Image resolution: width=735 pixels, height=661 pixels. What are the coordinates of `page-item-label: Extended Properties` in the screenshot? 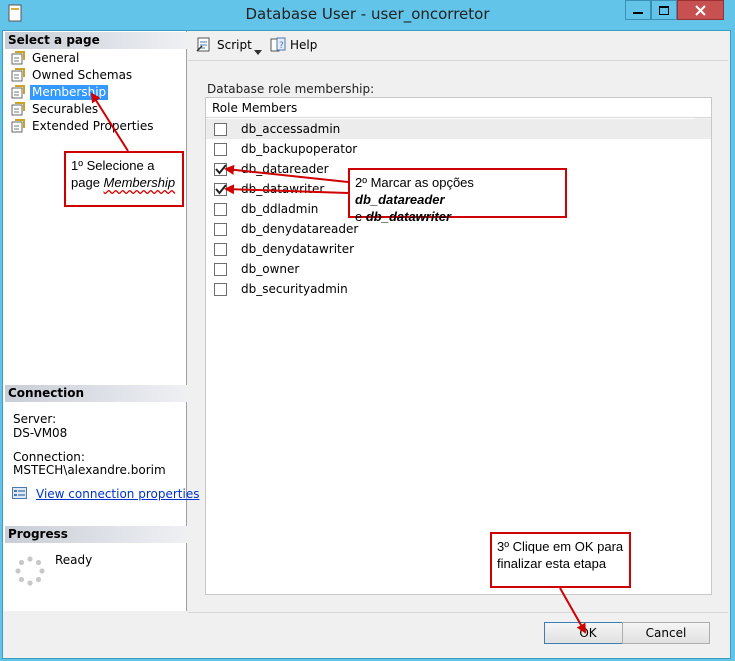 It's located at (93, 125).